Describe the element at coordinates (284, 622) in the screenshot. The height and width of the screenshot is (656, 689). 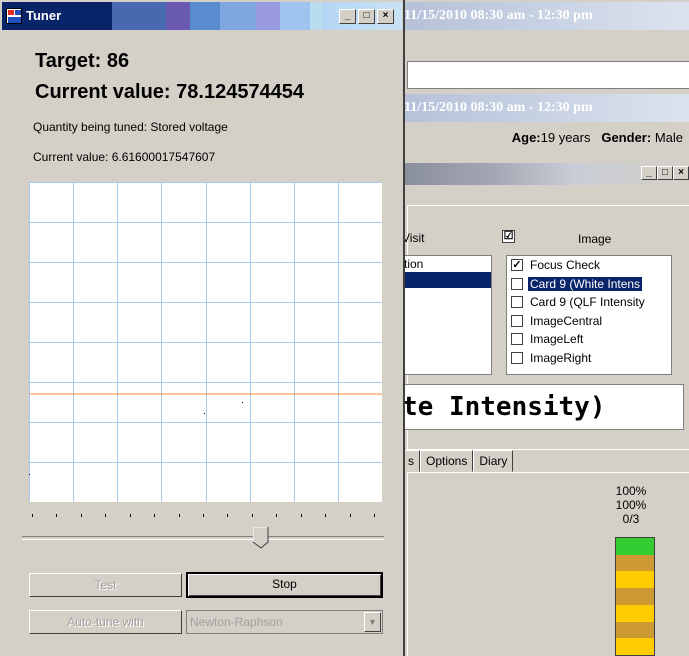
I see `method-select: Newton-Raphson ▼` at that location.